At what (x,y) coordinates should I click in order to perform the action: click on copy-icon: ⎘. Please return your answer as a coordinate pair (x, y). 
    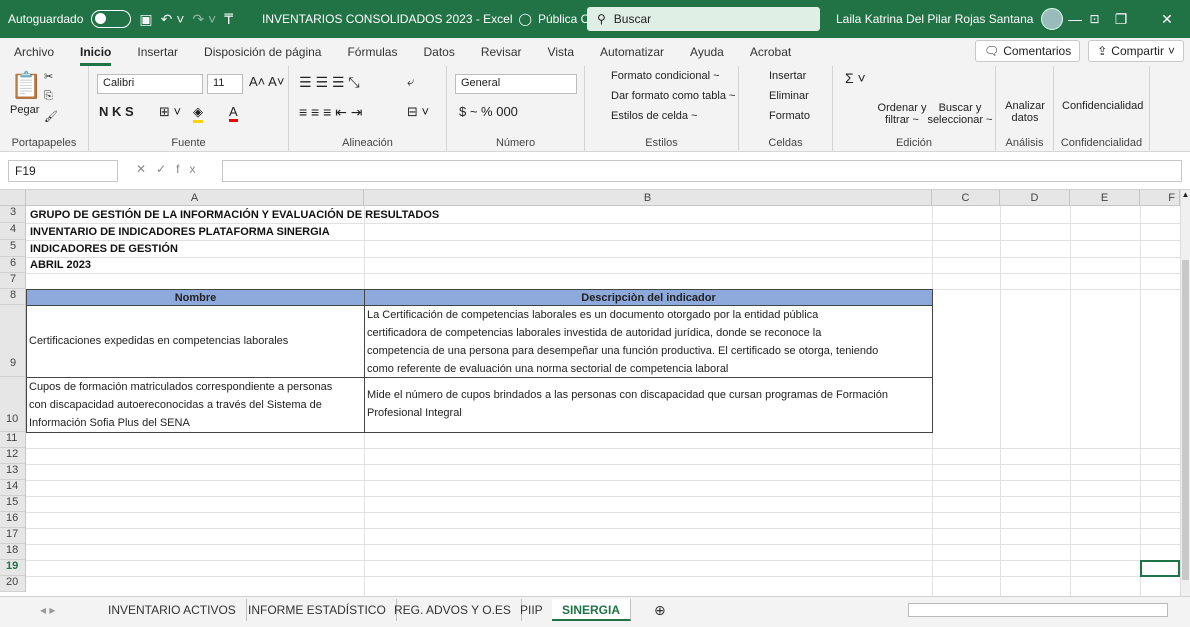
    Looking at the image, I should click on (48, 96).